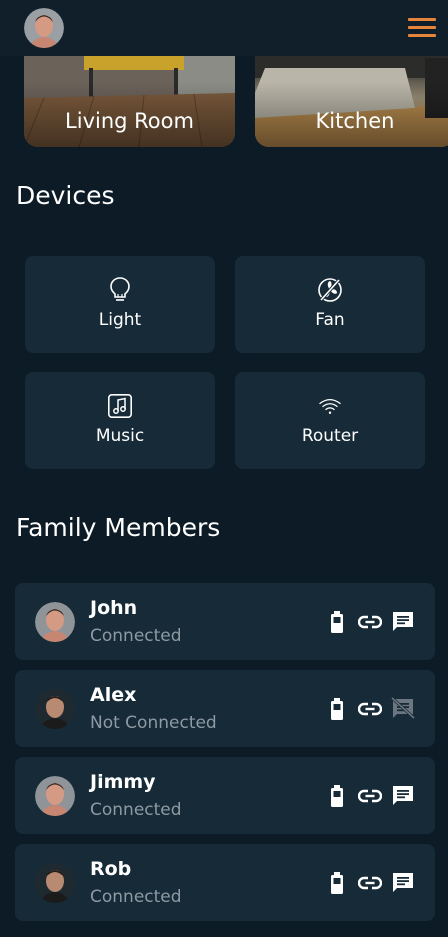  What do you see at coordinates (153, 723) in the screenshot?
I see `member-status: Not Connected` at bounding box center [153, 723].